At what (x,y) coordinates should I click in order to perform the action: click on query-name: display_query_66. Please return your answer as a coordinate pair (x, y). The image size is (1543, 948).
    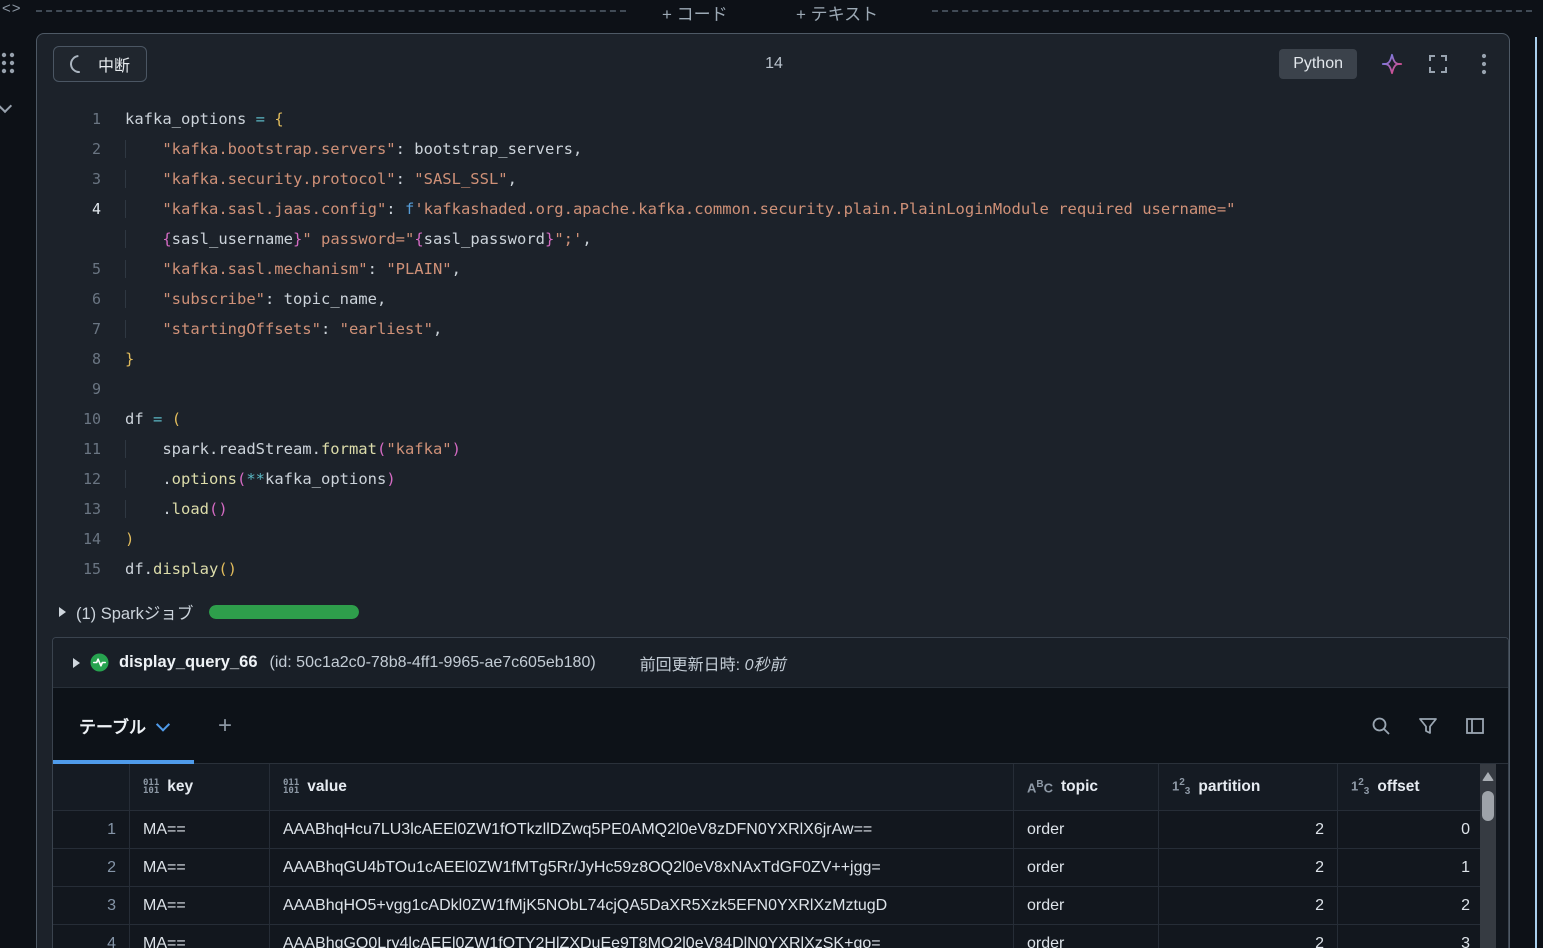
    Looking at the image, I should click on (188, 662).